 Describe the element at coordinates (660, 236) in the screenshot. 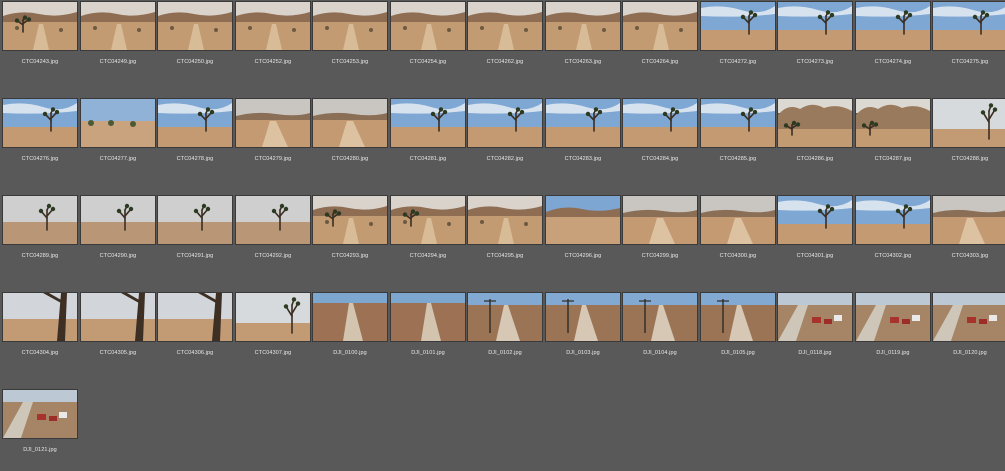

I see `thumbnail-item: CTC04299.jpg` at that location.